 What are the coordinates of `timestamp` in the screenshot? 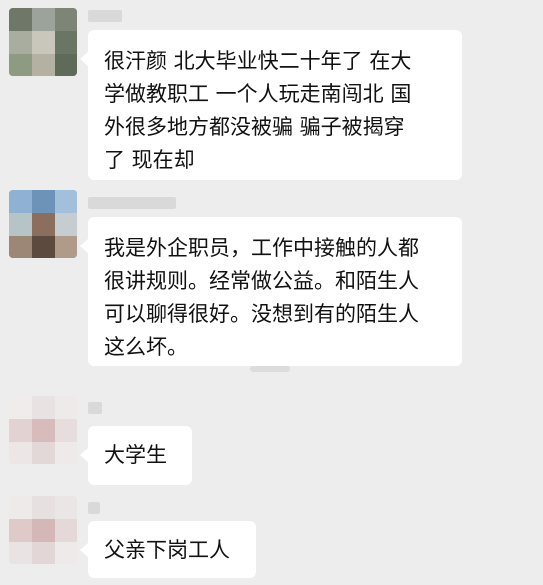 It's located at (270, 369).